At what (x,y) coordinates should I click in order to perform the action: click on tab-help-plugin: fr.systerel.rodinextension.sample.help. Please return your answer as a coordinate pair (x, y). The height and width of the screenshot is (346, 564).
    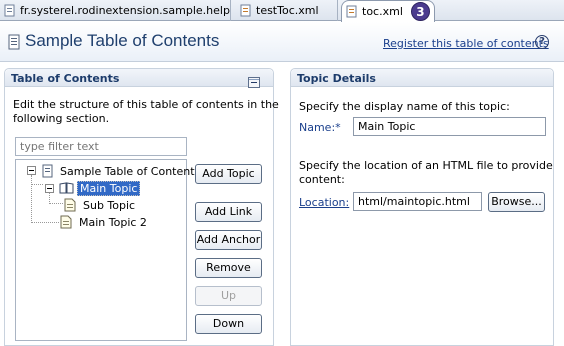
    Looking at the image, I should click on (115, 10).